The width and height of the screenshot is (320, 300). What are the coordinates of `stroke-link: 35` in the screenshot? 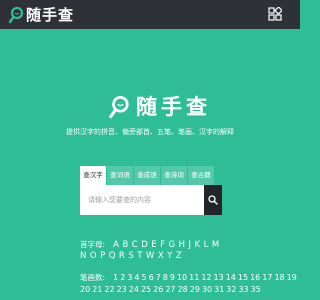 It's located at (256, 289).